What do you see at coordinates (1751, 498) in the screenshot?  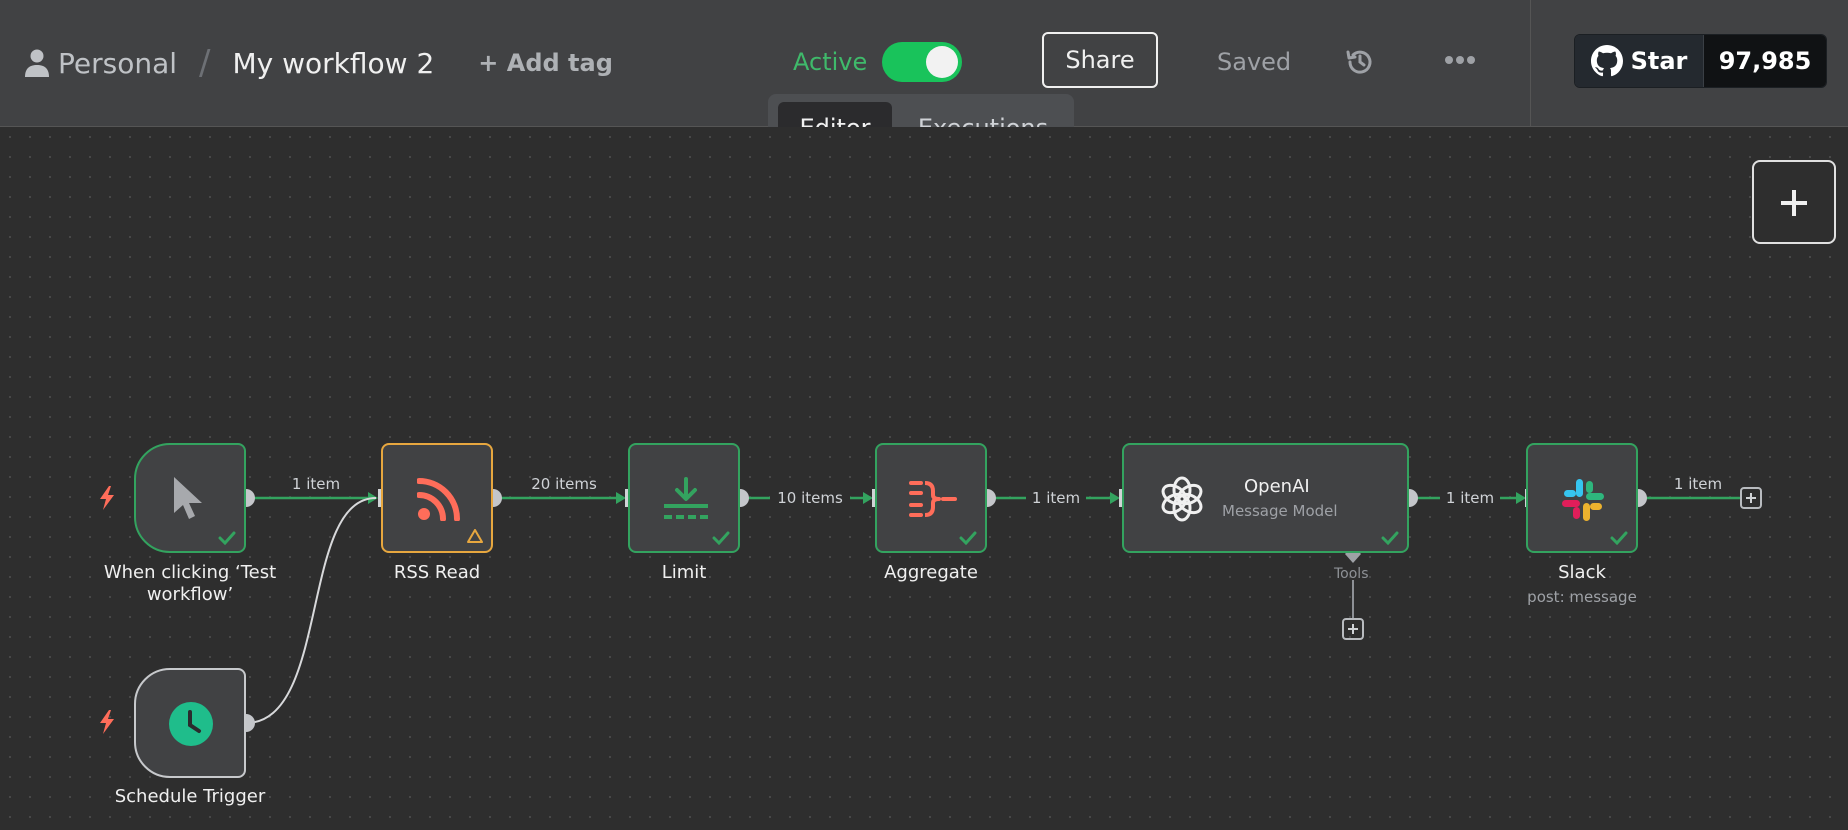 I see `add-next-node-button` at bounding box center [1751, 498].